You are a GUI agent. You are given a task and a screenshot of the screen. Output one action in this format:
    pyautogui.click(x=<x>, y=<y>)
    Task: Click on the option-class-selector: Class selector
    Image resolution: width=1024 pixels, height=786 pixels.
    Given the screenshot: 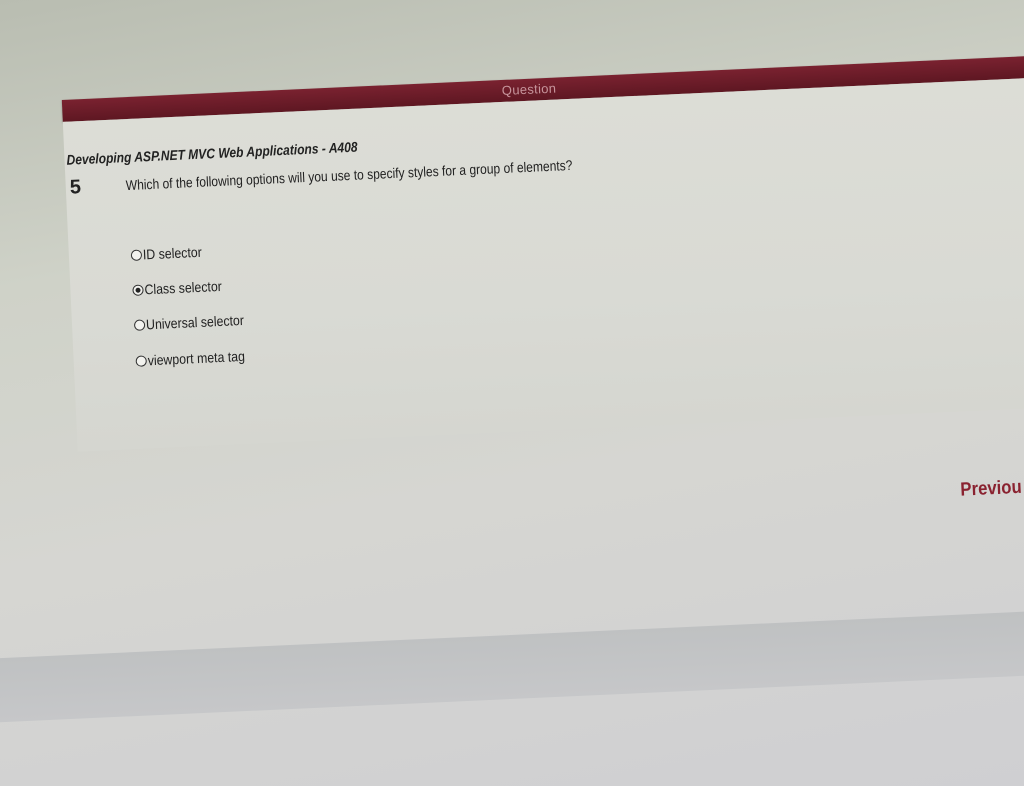 What is the action you would take?
    pyautogui.click(x=182, y=287)
    